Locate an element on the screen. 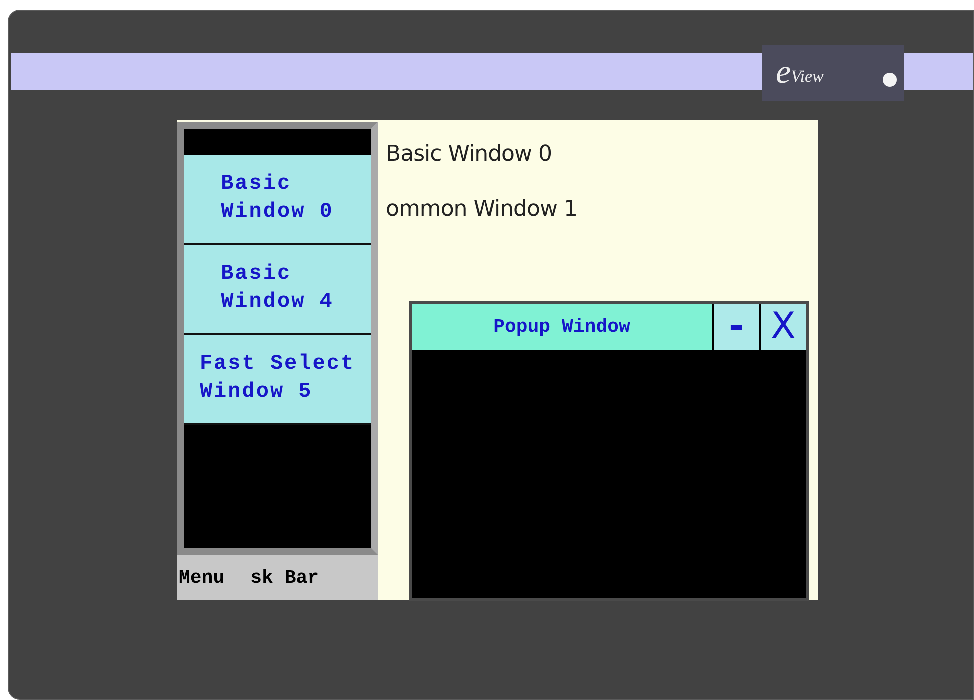 Image resolution: width=974 pixels, height=700 pixels. window-label: Basic Window 0 is located at coordinates (469, 154).